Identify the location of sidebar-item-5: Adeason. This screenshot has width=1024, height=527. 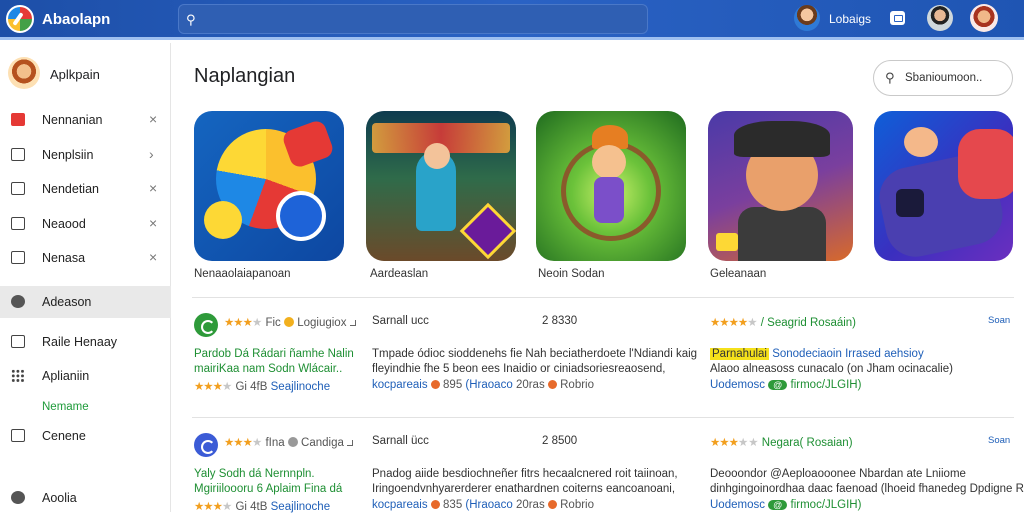
(85, 302).